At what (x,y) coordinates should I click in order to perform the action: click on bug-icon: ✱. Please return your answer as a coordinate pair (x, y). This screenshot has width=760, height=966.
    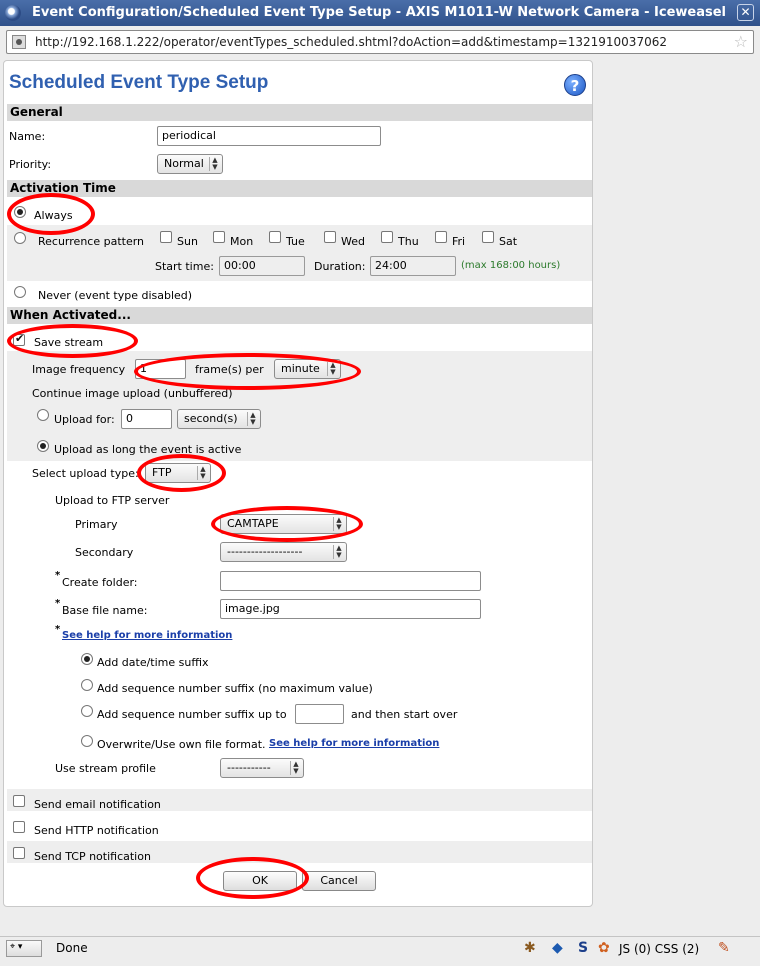
    Looking at the image, I should click on (530, 948).